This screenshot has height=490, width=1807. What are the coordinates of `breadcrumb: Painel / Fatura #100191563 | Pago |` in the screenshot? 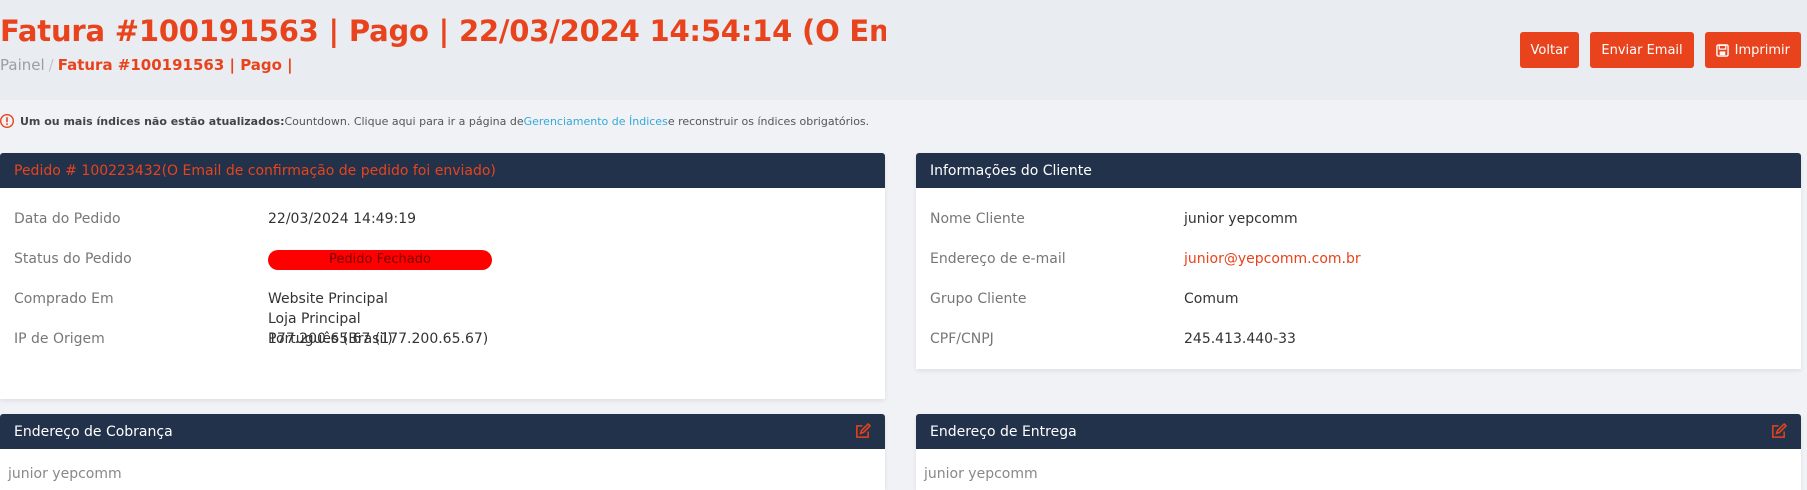 It's located at (146, 65).